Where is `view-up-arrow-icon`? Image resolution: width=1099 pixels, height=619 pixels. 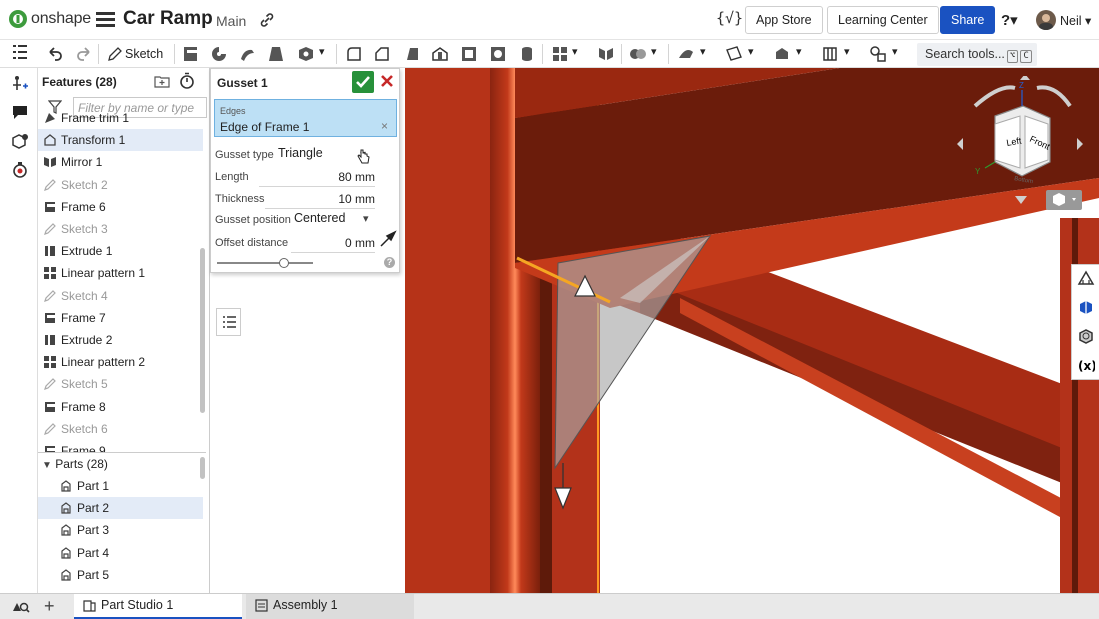
view-up-arrow-icon is located at coordinates (1025, 78).